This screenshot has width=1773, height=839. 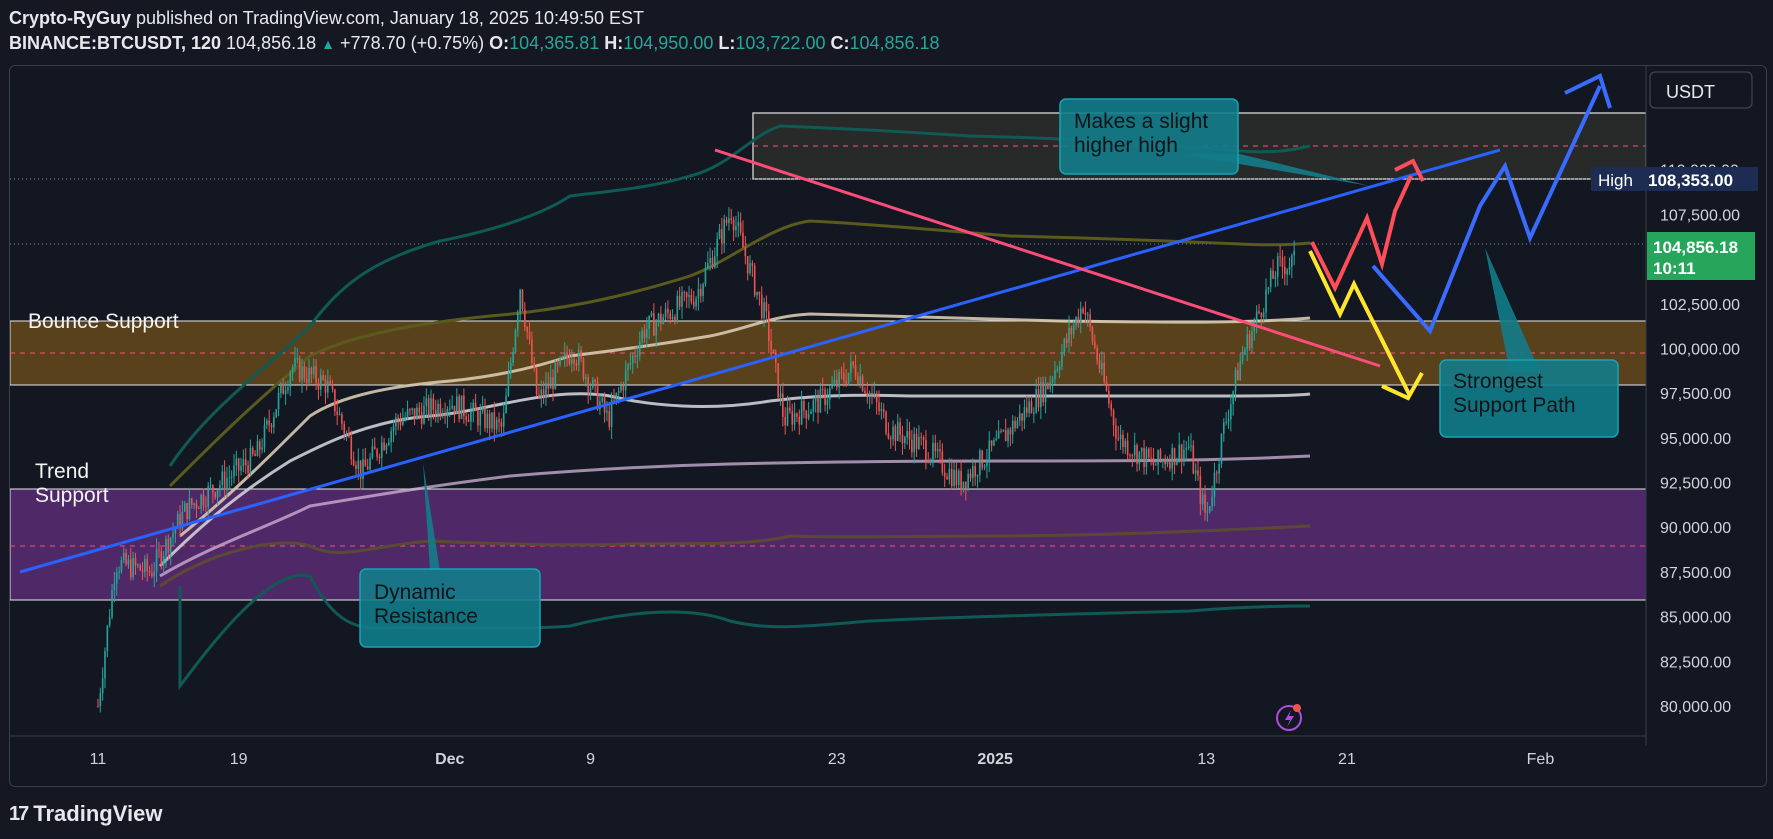 I want to click on tradingview-logo: 17 TradingView, so click(x=85, y=814).